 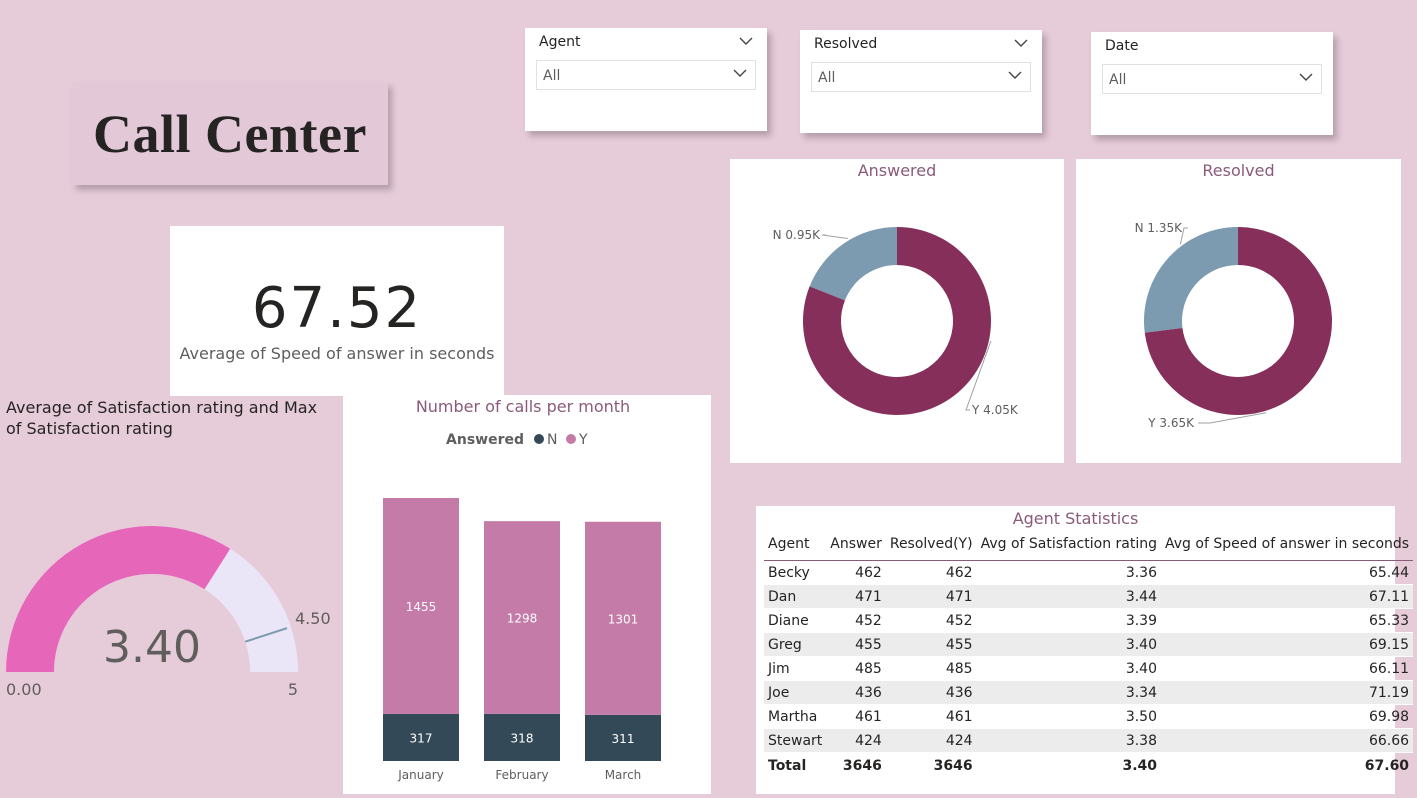 What do you see at coordinates (337, 353) in the screenshot?
I see `kpi-label: Average of Speed of answer in seconds` at bounding box center [337, 353].